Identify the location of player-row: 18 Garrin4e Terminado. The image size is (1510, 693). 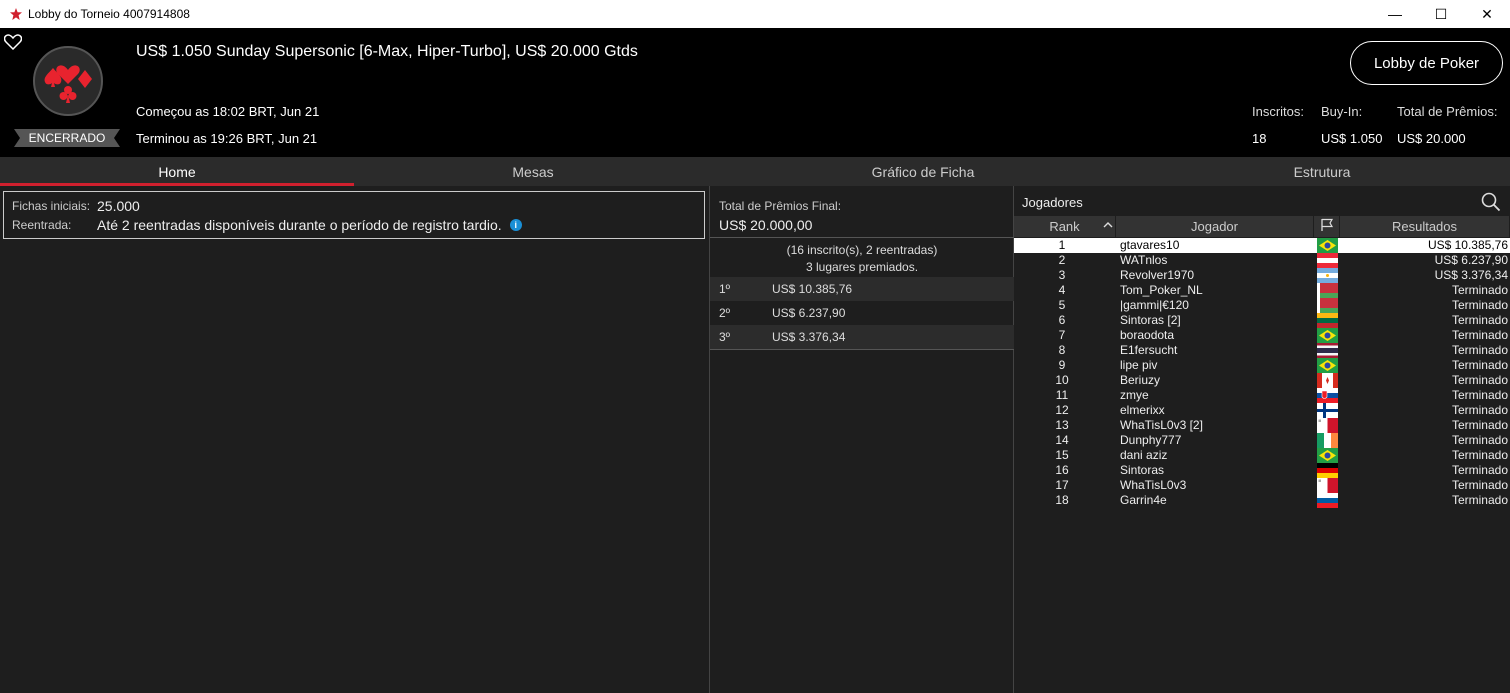
(1262, 501).